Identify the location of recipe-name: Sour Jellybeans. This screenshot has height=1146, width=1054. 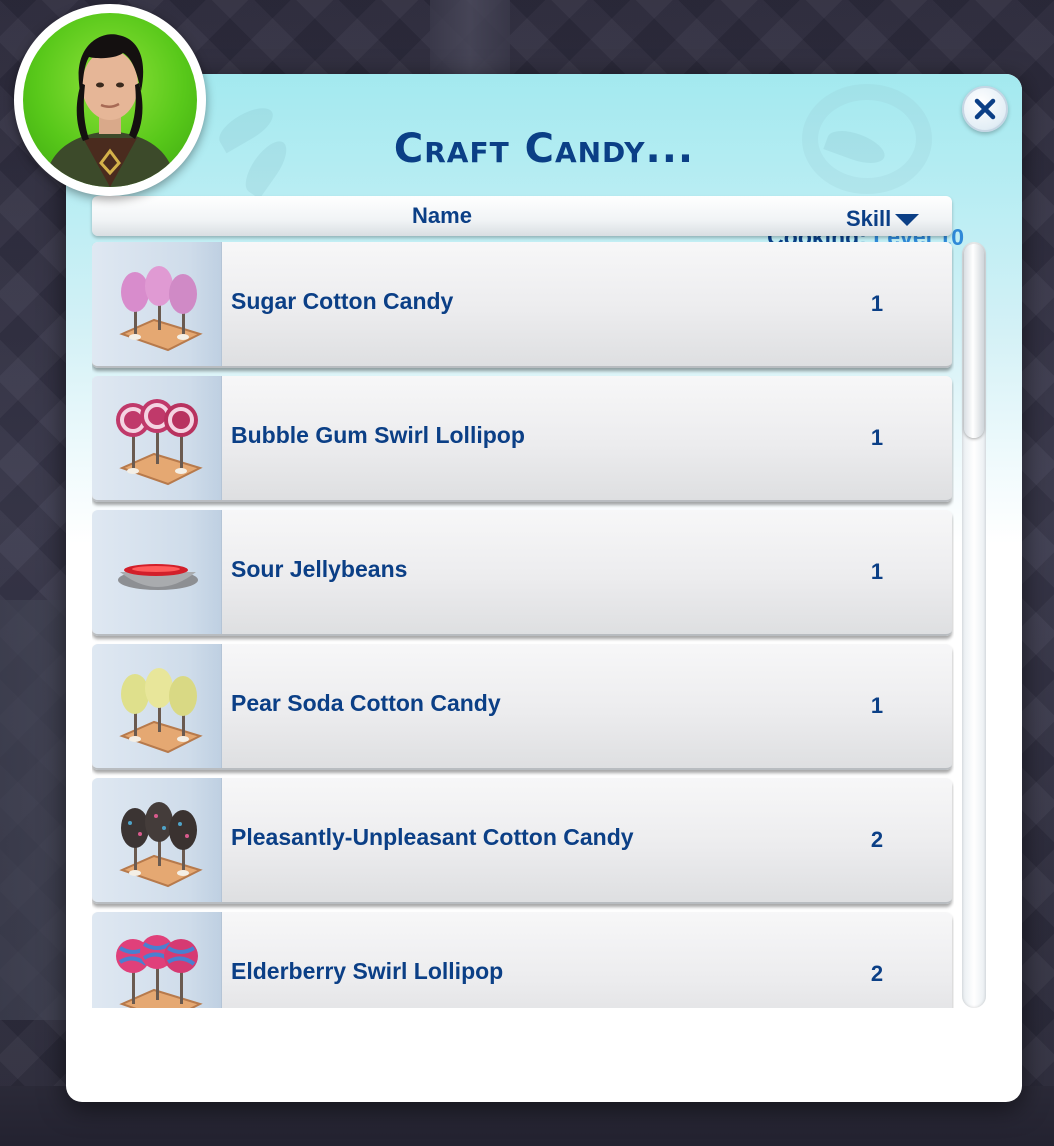
(319, 569).